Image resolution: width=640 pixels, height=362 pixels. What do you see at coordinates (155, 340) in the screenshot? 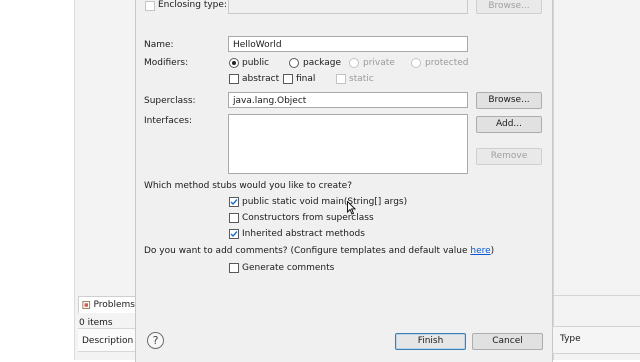
I see `help-icon: ?` at bounding box center [155, 340].